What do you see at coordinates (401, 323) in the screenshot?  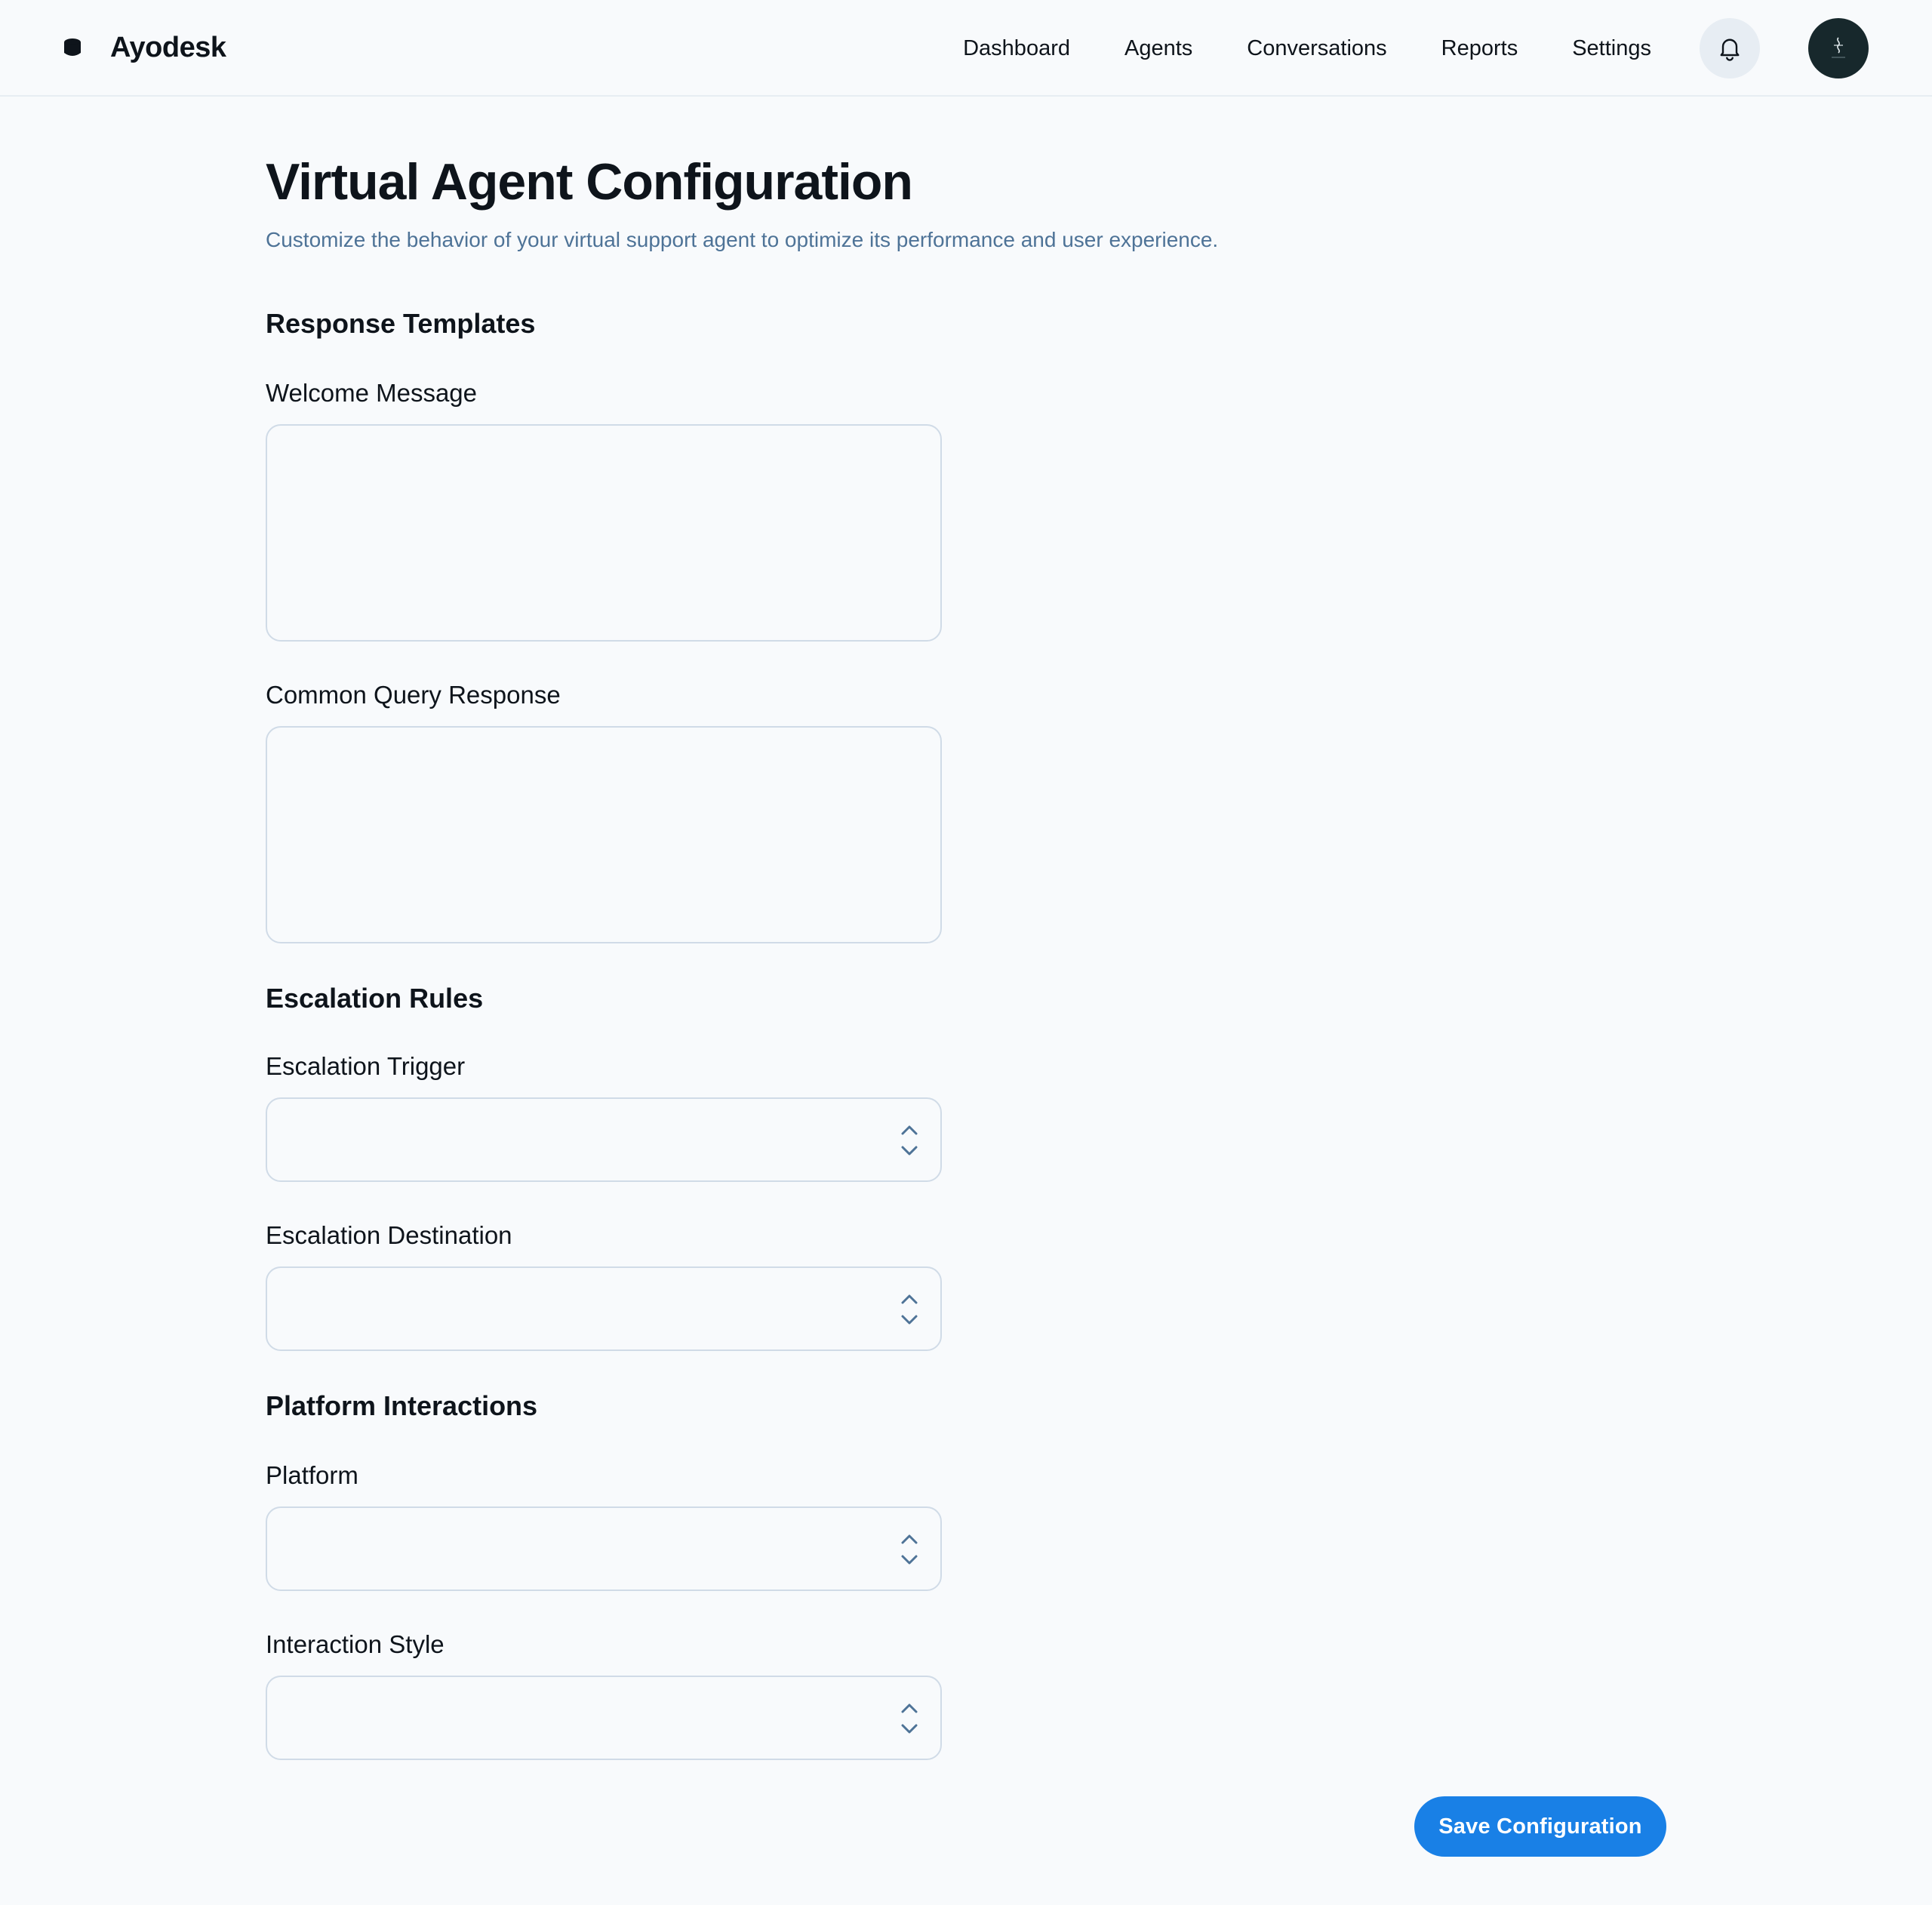 I see `section-response-templates: Response Templates` at bounding box center [401, 323].